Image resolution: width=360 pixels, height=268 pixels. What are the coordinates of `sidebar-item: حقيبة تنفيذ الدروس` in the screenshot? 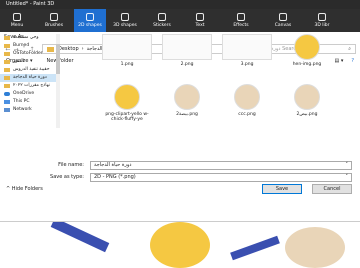 It's located at (30, 70).